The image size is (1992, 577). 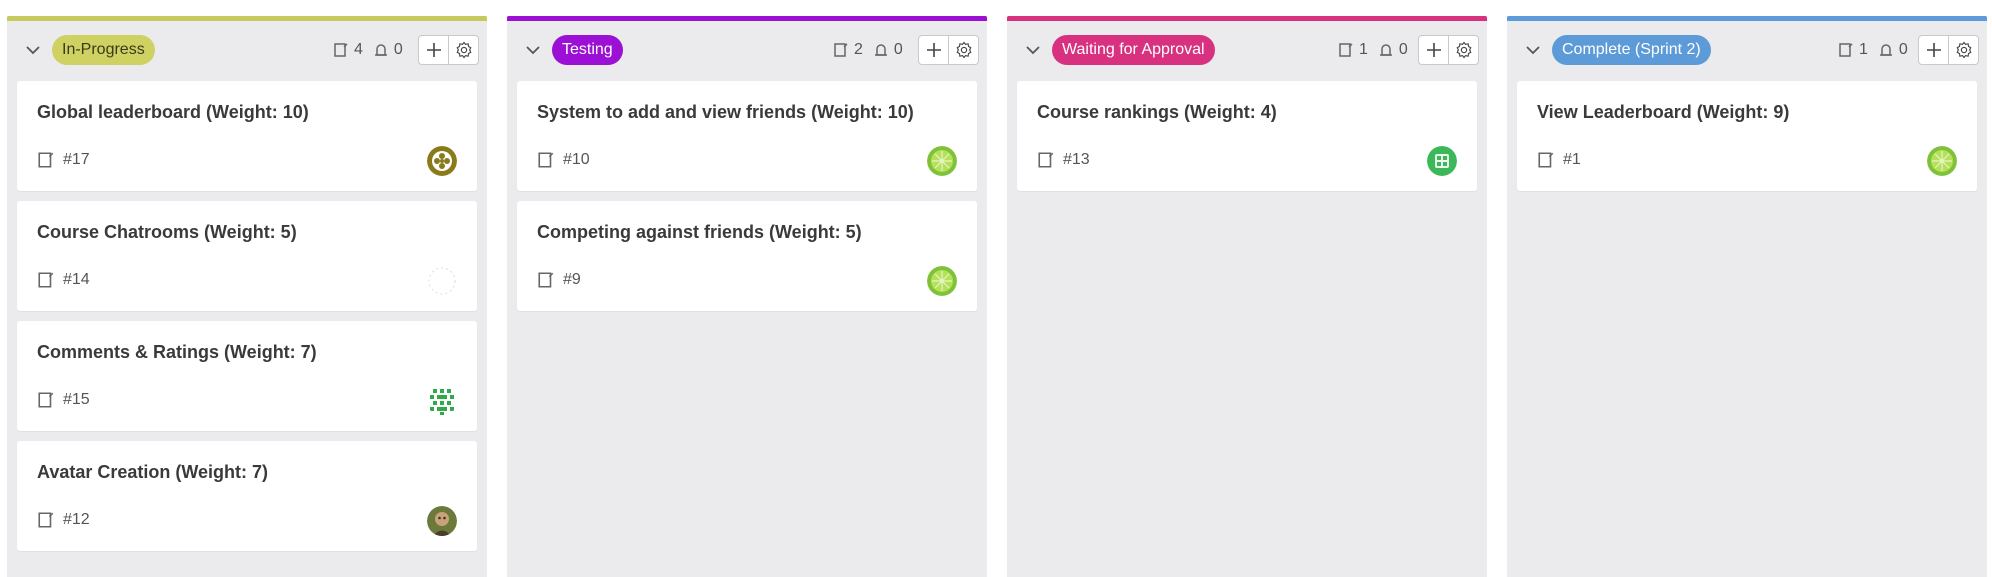 I want to click on card: Comments & Ratings (Weight: 7) #15, so click(x=247, y=376).